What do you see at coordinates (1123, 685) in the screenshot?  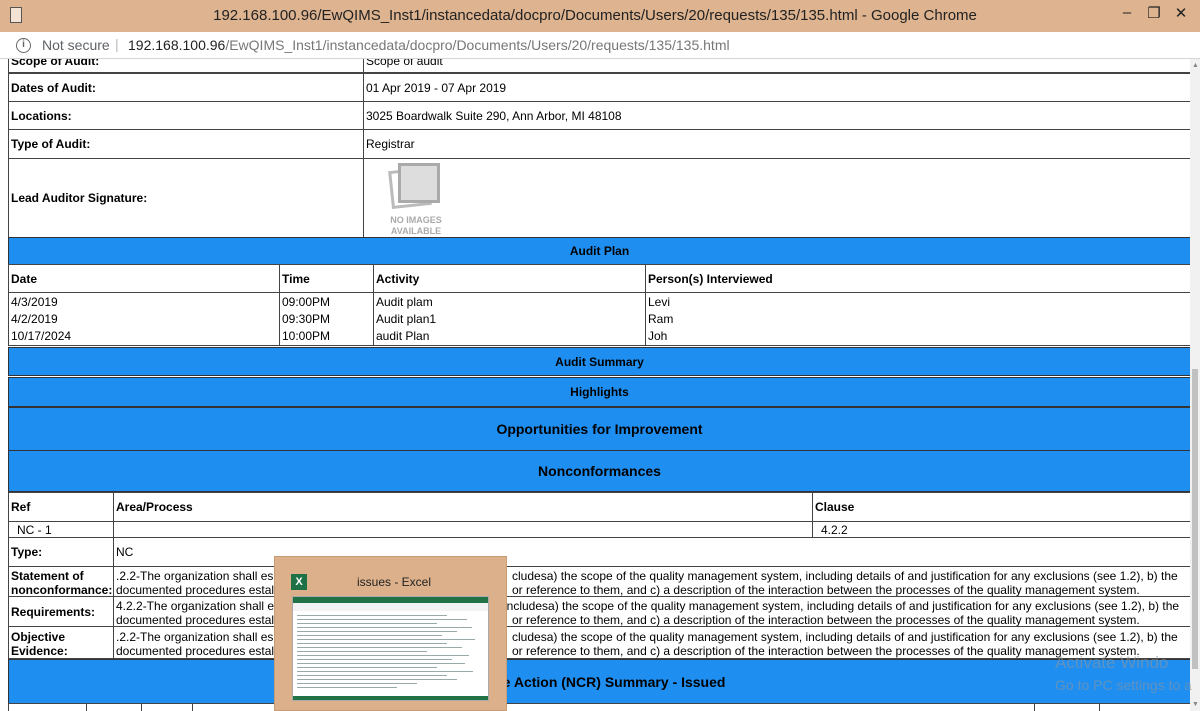 I see `watermark-line2: Go to PC settings to a` at bounding box center [1123, 685].